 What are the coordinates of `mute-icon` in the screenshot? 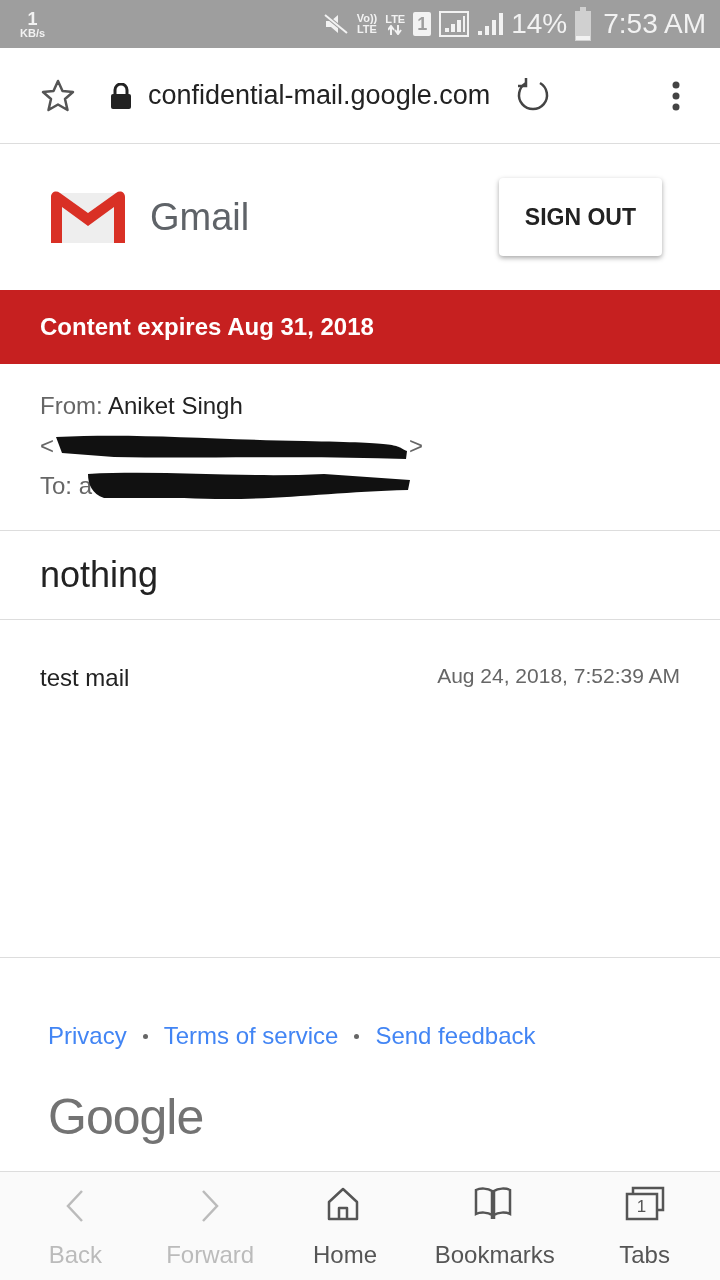 It's located at (335, 24).